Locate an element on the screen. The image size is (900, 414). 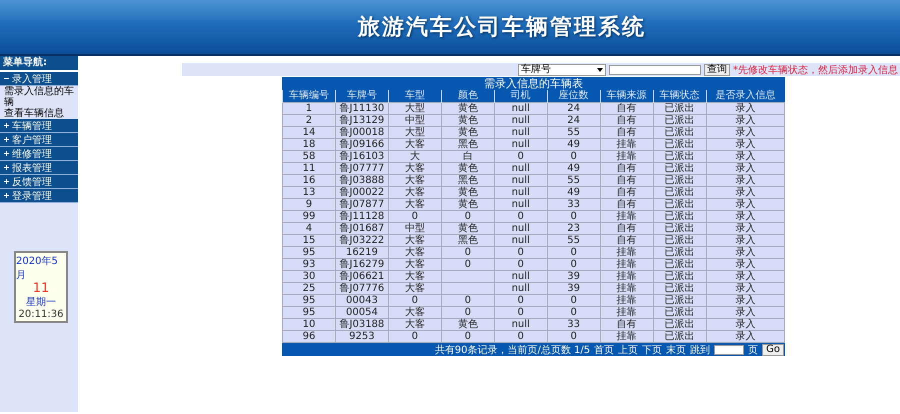
menu-group: 登录管理 is located at coordinates (39, 196).